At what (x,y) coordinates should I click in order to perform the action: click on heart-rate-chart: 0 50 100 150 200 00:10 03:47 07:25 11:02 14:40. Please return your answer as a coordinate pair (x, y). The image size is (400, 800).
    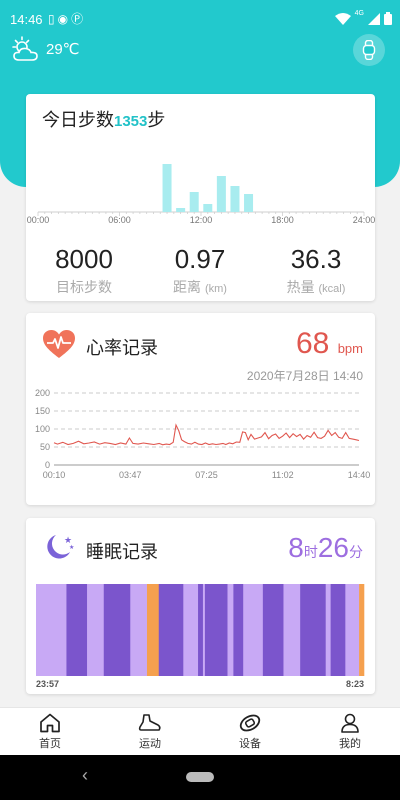
    Looking at the image, I should click on (203, 434).